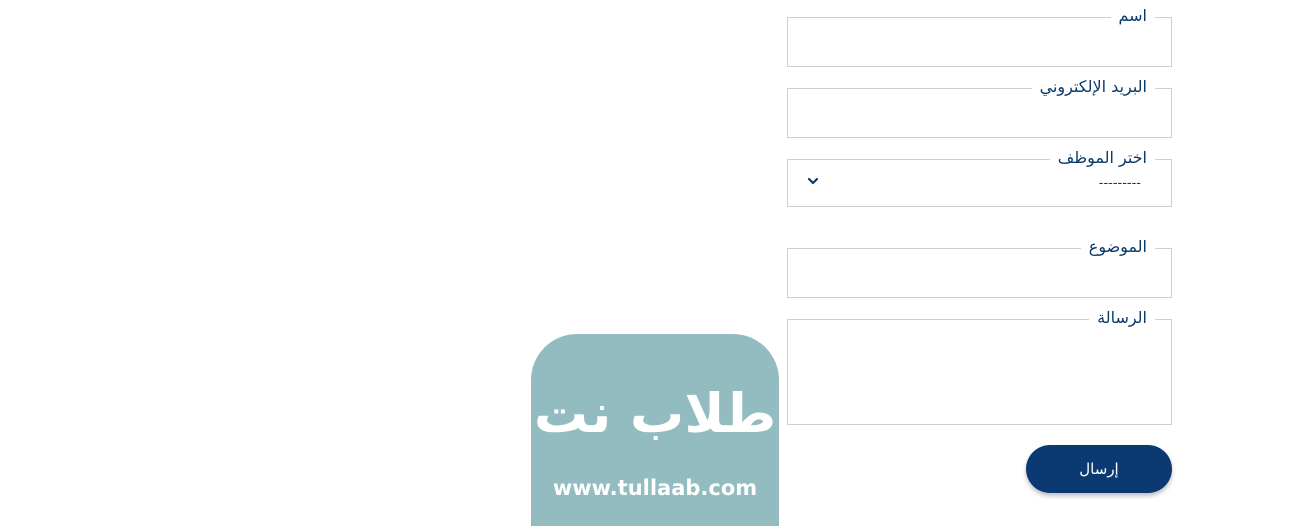  What do you see at coordinates (979, 36) in the screenshot?
I see `name-field: اسم` at bounding box center [979, 36].